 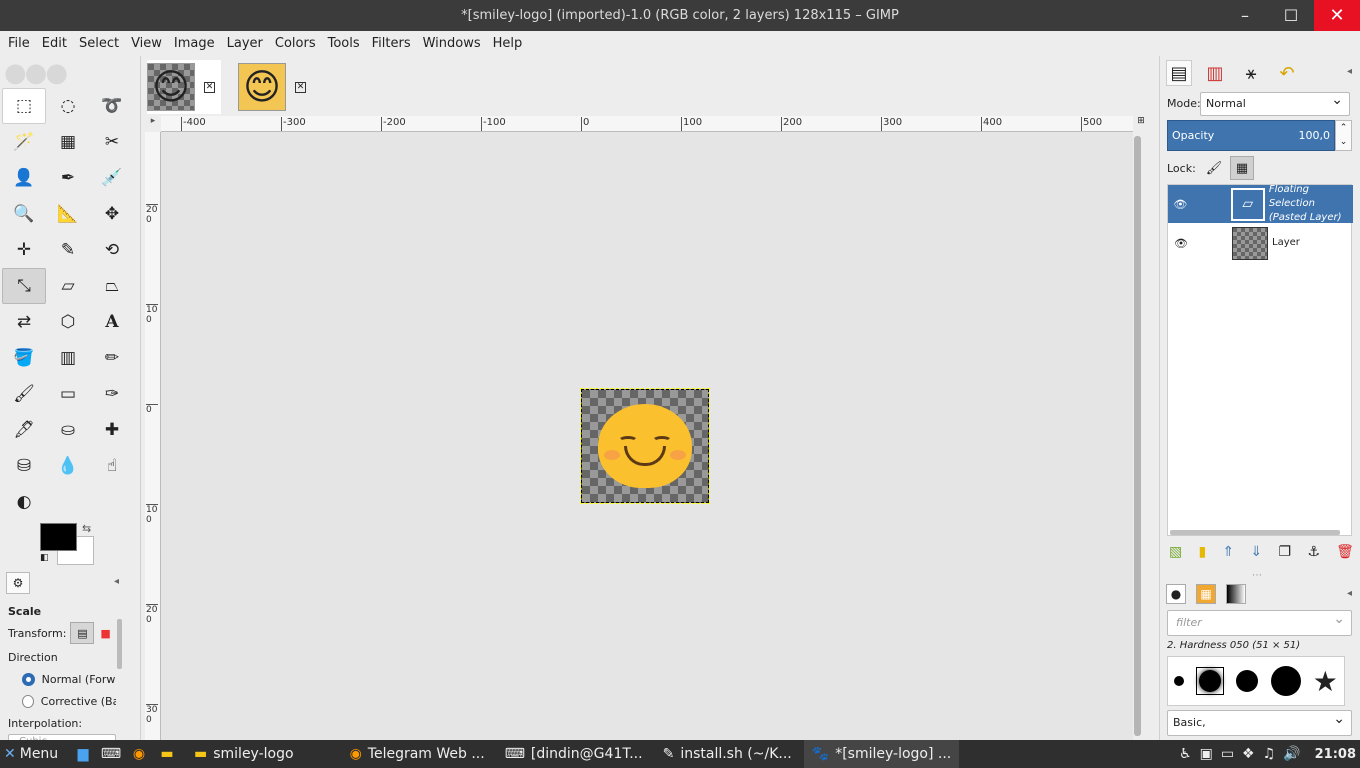 I want to click on display-icon: ▭, so click(x=1227, y=754).